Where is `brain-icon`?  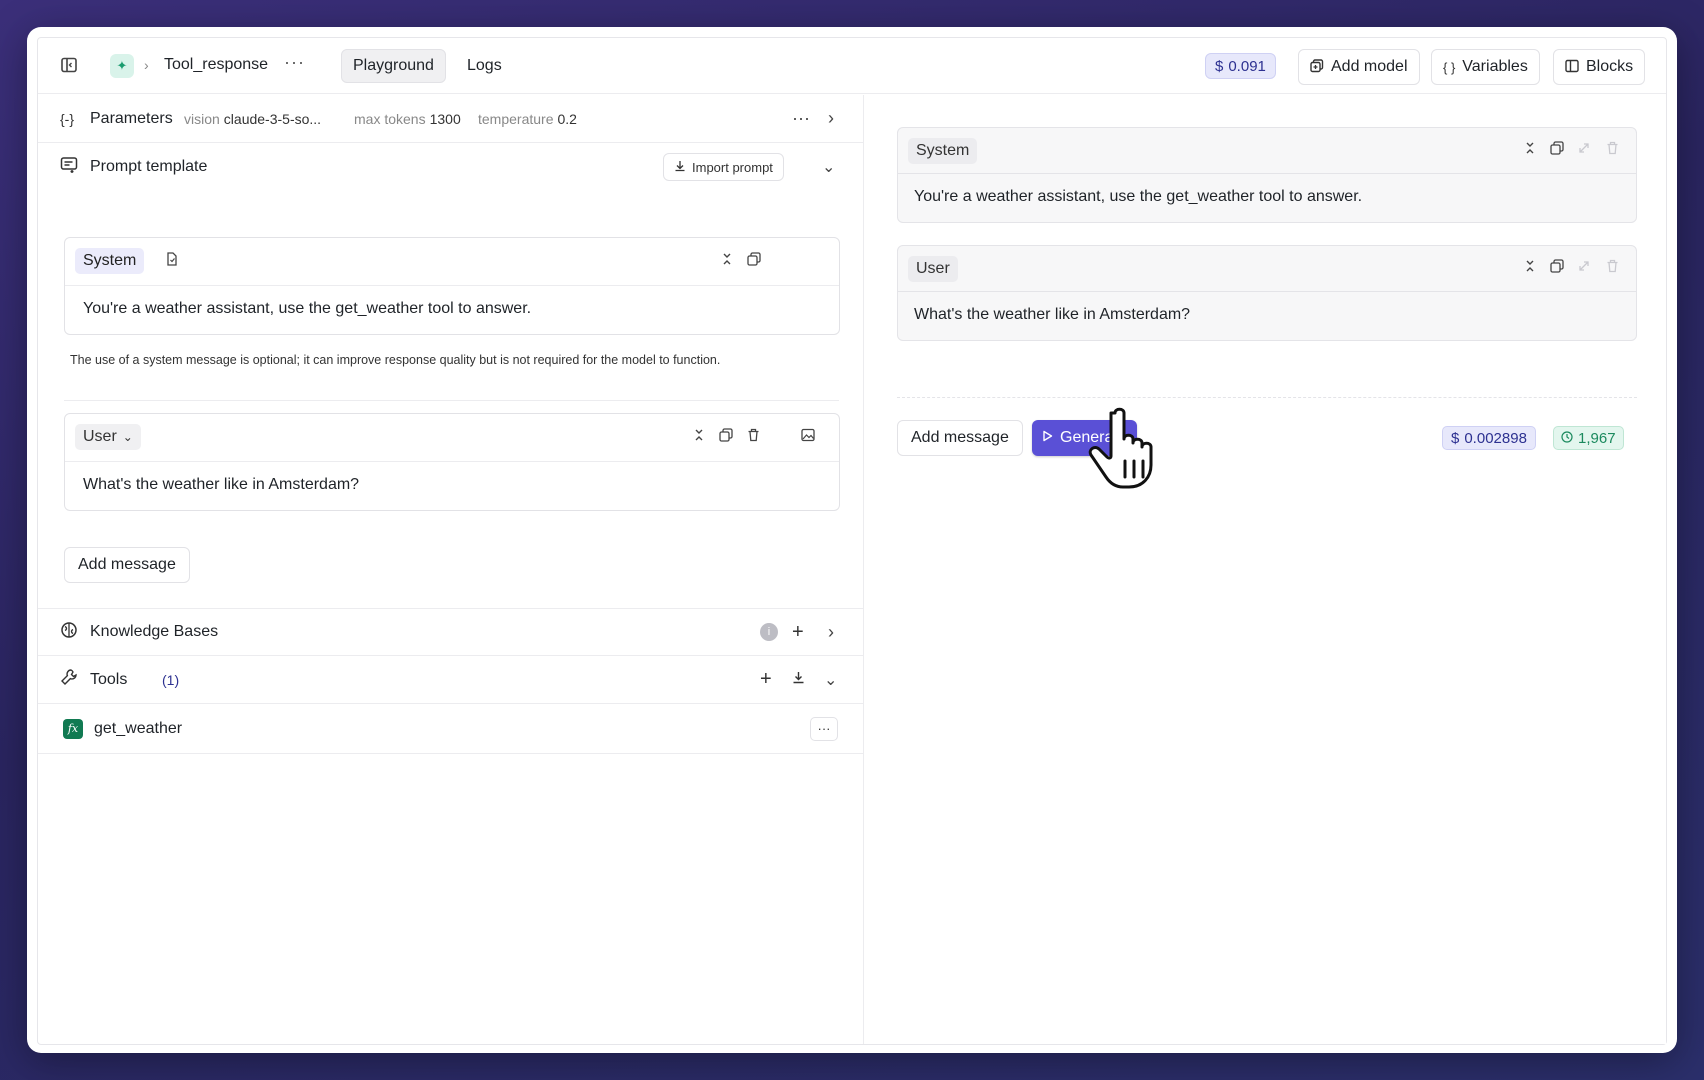 brain-icon is located at coordinates (69, 632).